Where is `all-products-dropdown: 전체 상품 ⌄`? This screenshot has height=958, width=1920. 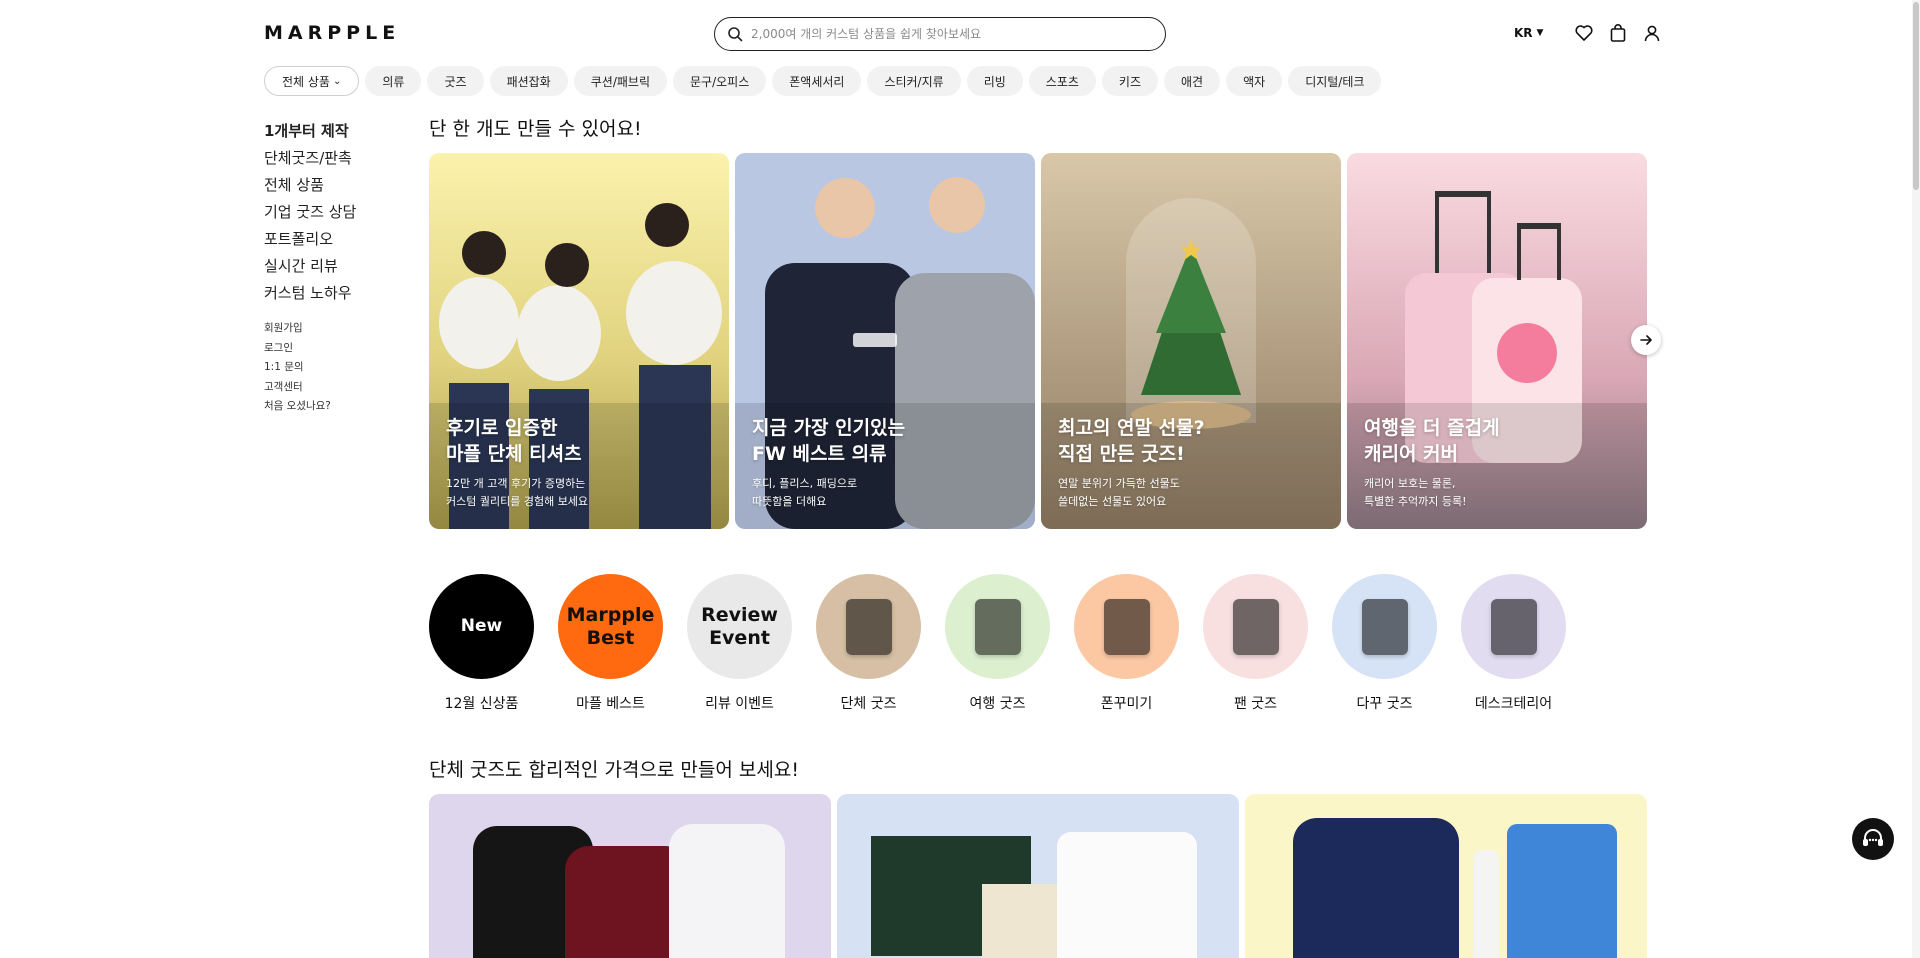 all-products-dropdown: 전체 상품 ⌄ is located at coordinates (312, 81).